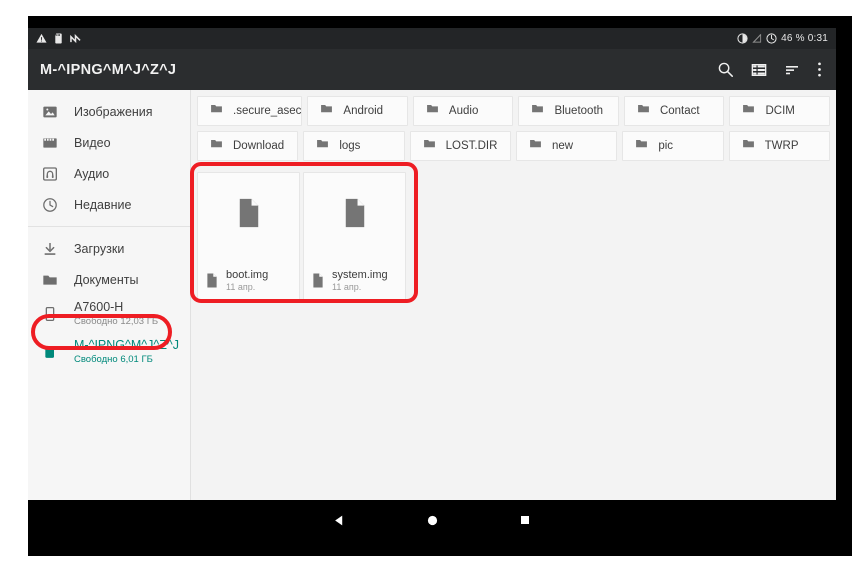  Describe the element at coordinates (50, 143) in the screenshot. I see `video-icon` at that location.